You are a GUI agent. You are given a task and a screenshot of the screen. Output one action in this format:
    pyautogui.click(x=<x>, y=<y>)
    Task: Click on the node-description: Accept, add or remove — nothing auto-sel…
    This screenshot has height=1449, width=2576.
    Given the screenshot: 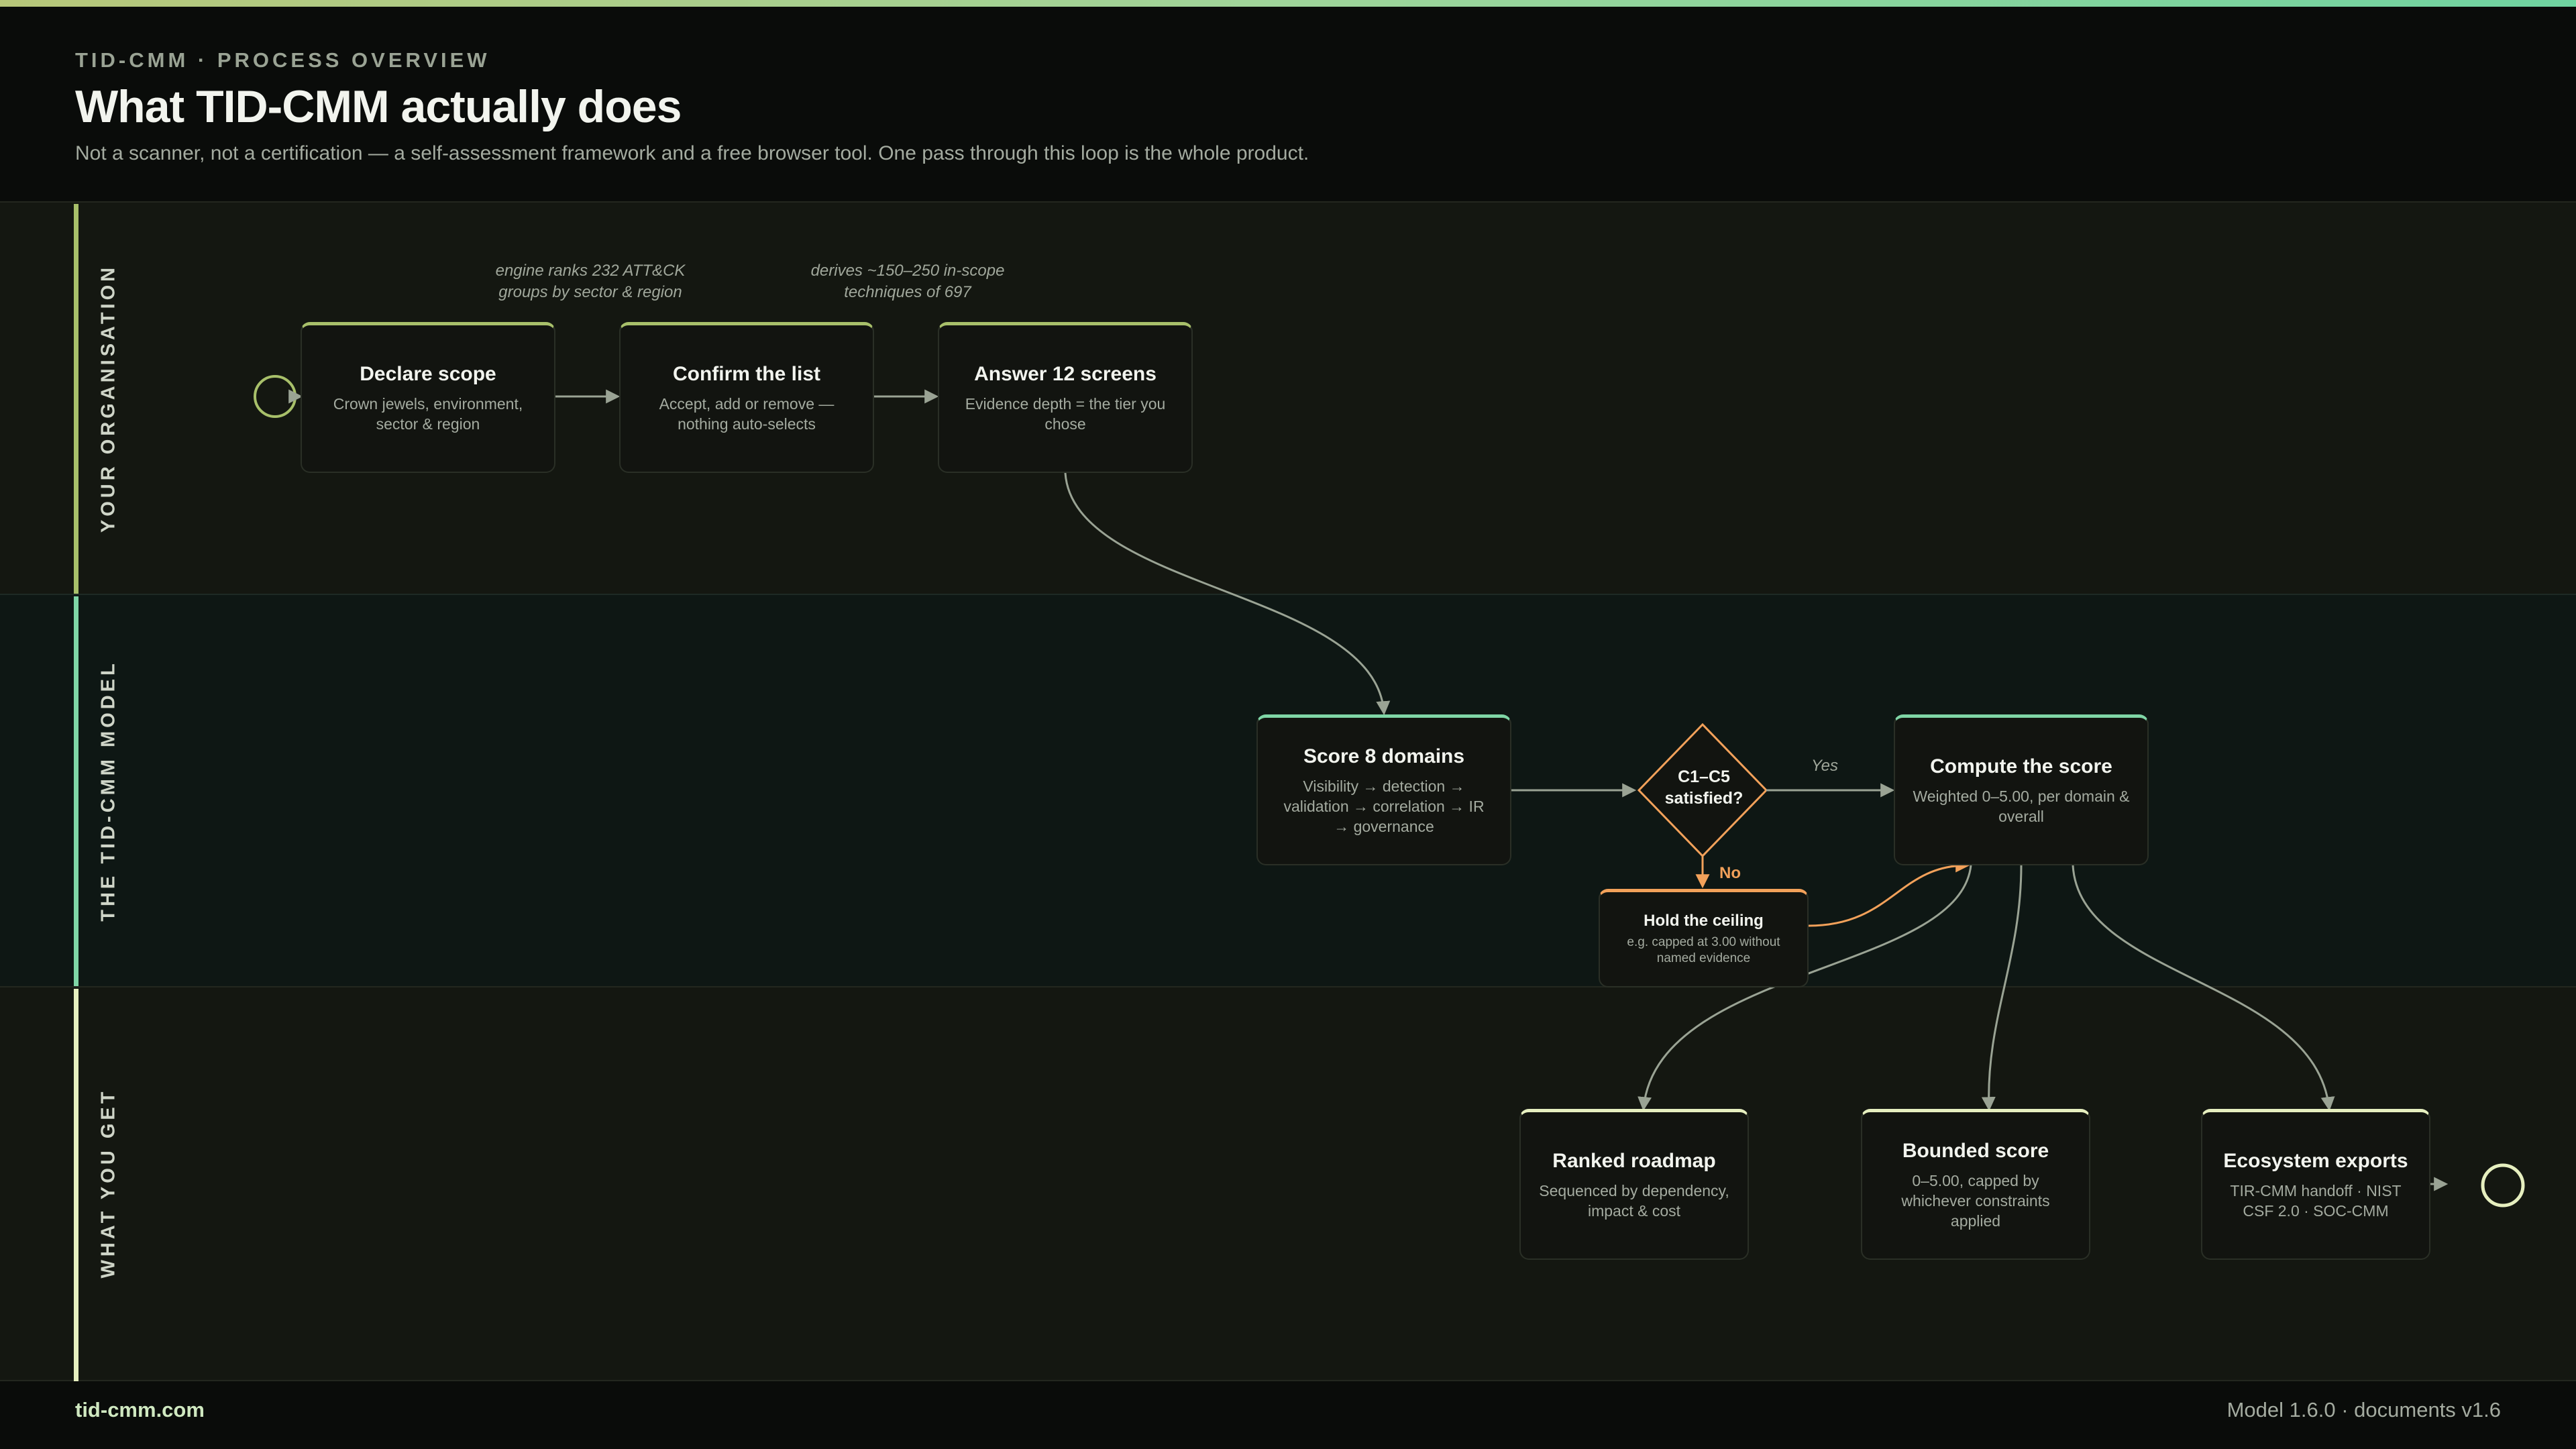 What is the action you would take?
    pyautogui.click(x=747, y=414)
    